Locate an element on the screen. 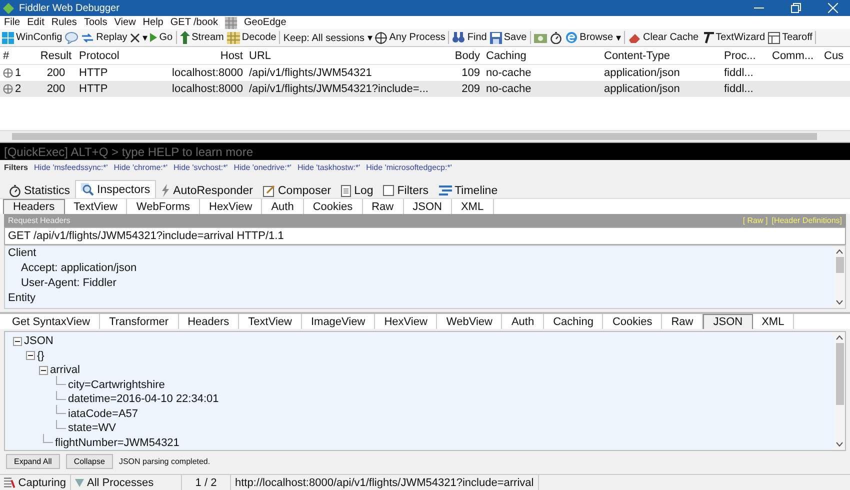  filter-link: Hide 'chrome:*' is located at coordinates (141, 167).